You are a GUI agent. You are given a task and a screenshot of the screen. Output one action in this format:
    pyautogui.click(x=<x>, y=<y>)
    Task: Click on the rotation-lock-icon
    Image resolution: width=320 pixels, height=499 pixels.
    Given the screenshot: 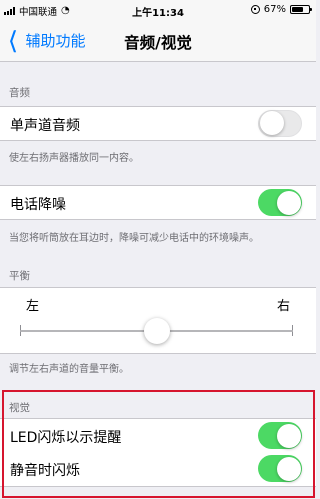 What is the action you would take?
    pyautogui.click(x=255, y=9)
    